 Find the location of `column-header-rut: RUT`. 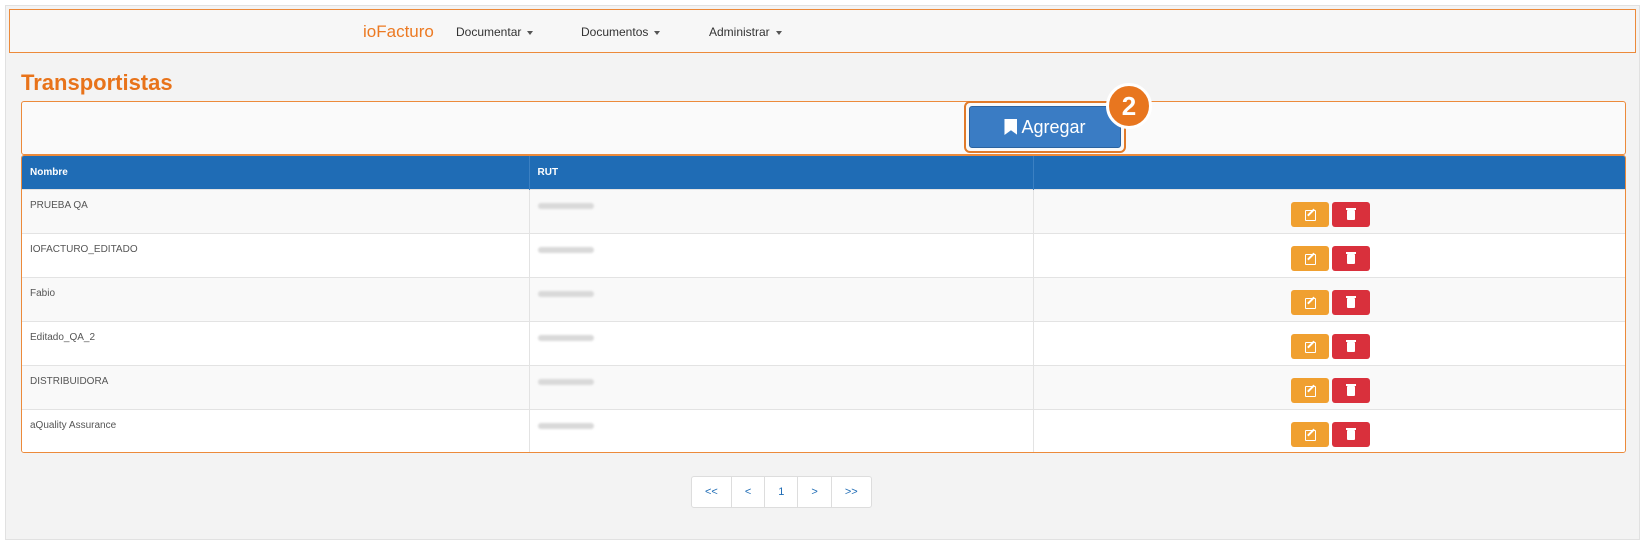

column-header-rut: RUT is located at coordinates (781, 172).